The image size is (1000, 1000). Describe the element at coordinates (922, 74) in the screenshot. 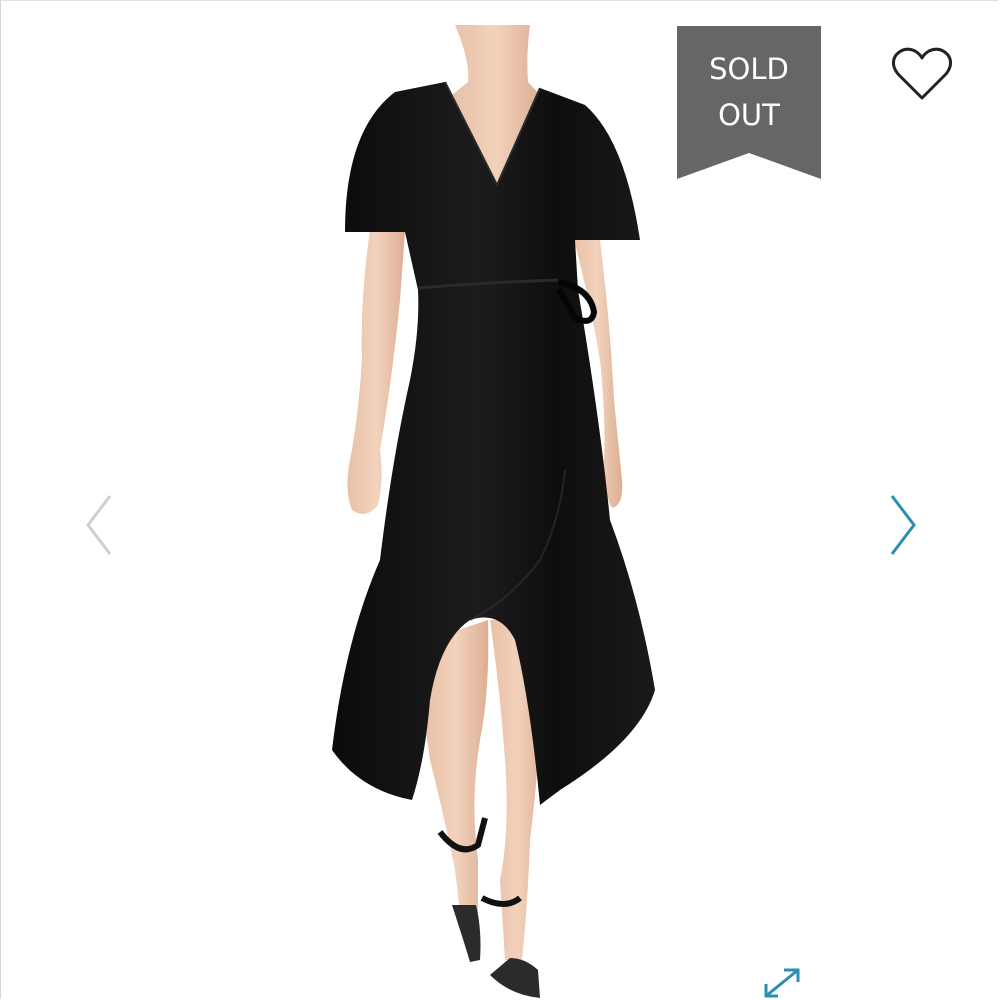

I see `heart-icon` at that location.